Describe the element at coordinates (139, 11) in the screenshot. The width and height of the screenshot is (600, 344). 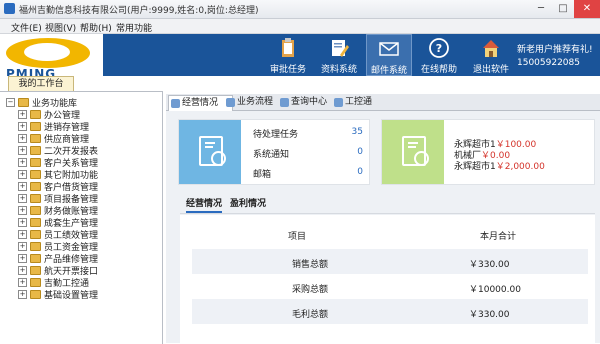
I see `window-title: 福州吉勤信息科技有限公司(用户:9999,姓名:0,岗位:总经理)` at that location.